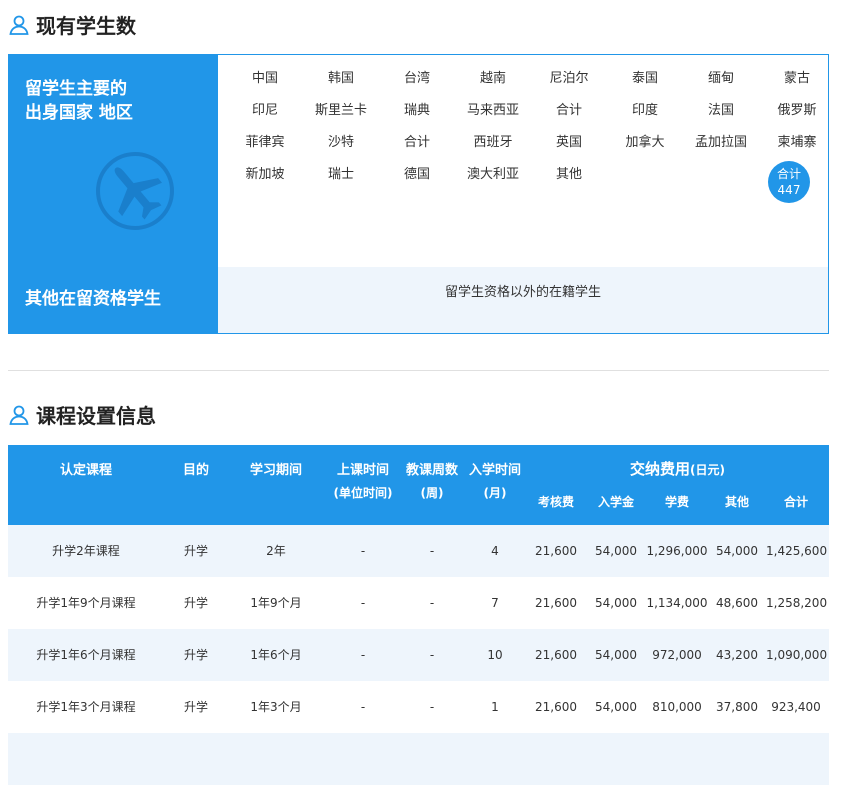 Image resolution: width=842 pixels, height=799 pixels. Describe the element at coordinates (276, 551) in the screenshot. I see `cell-period: 2年` at that location.